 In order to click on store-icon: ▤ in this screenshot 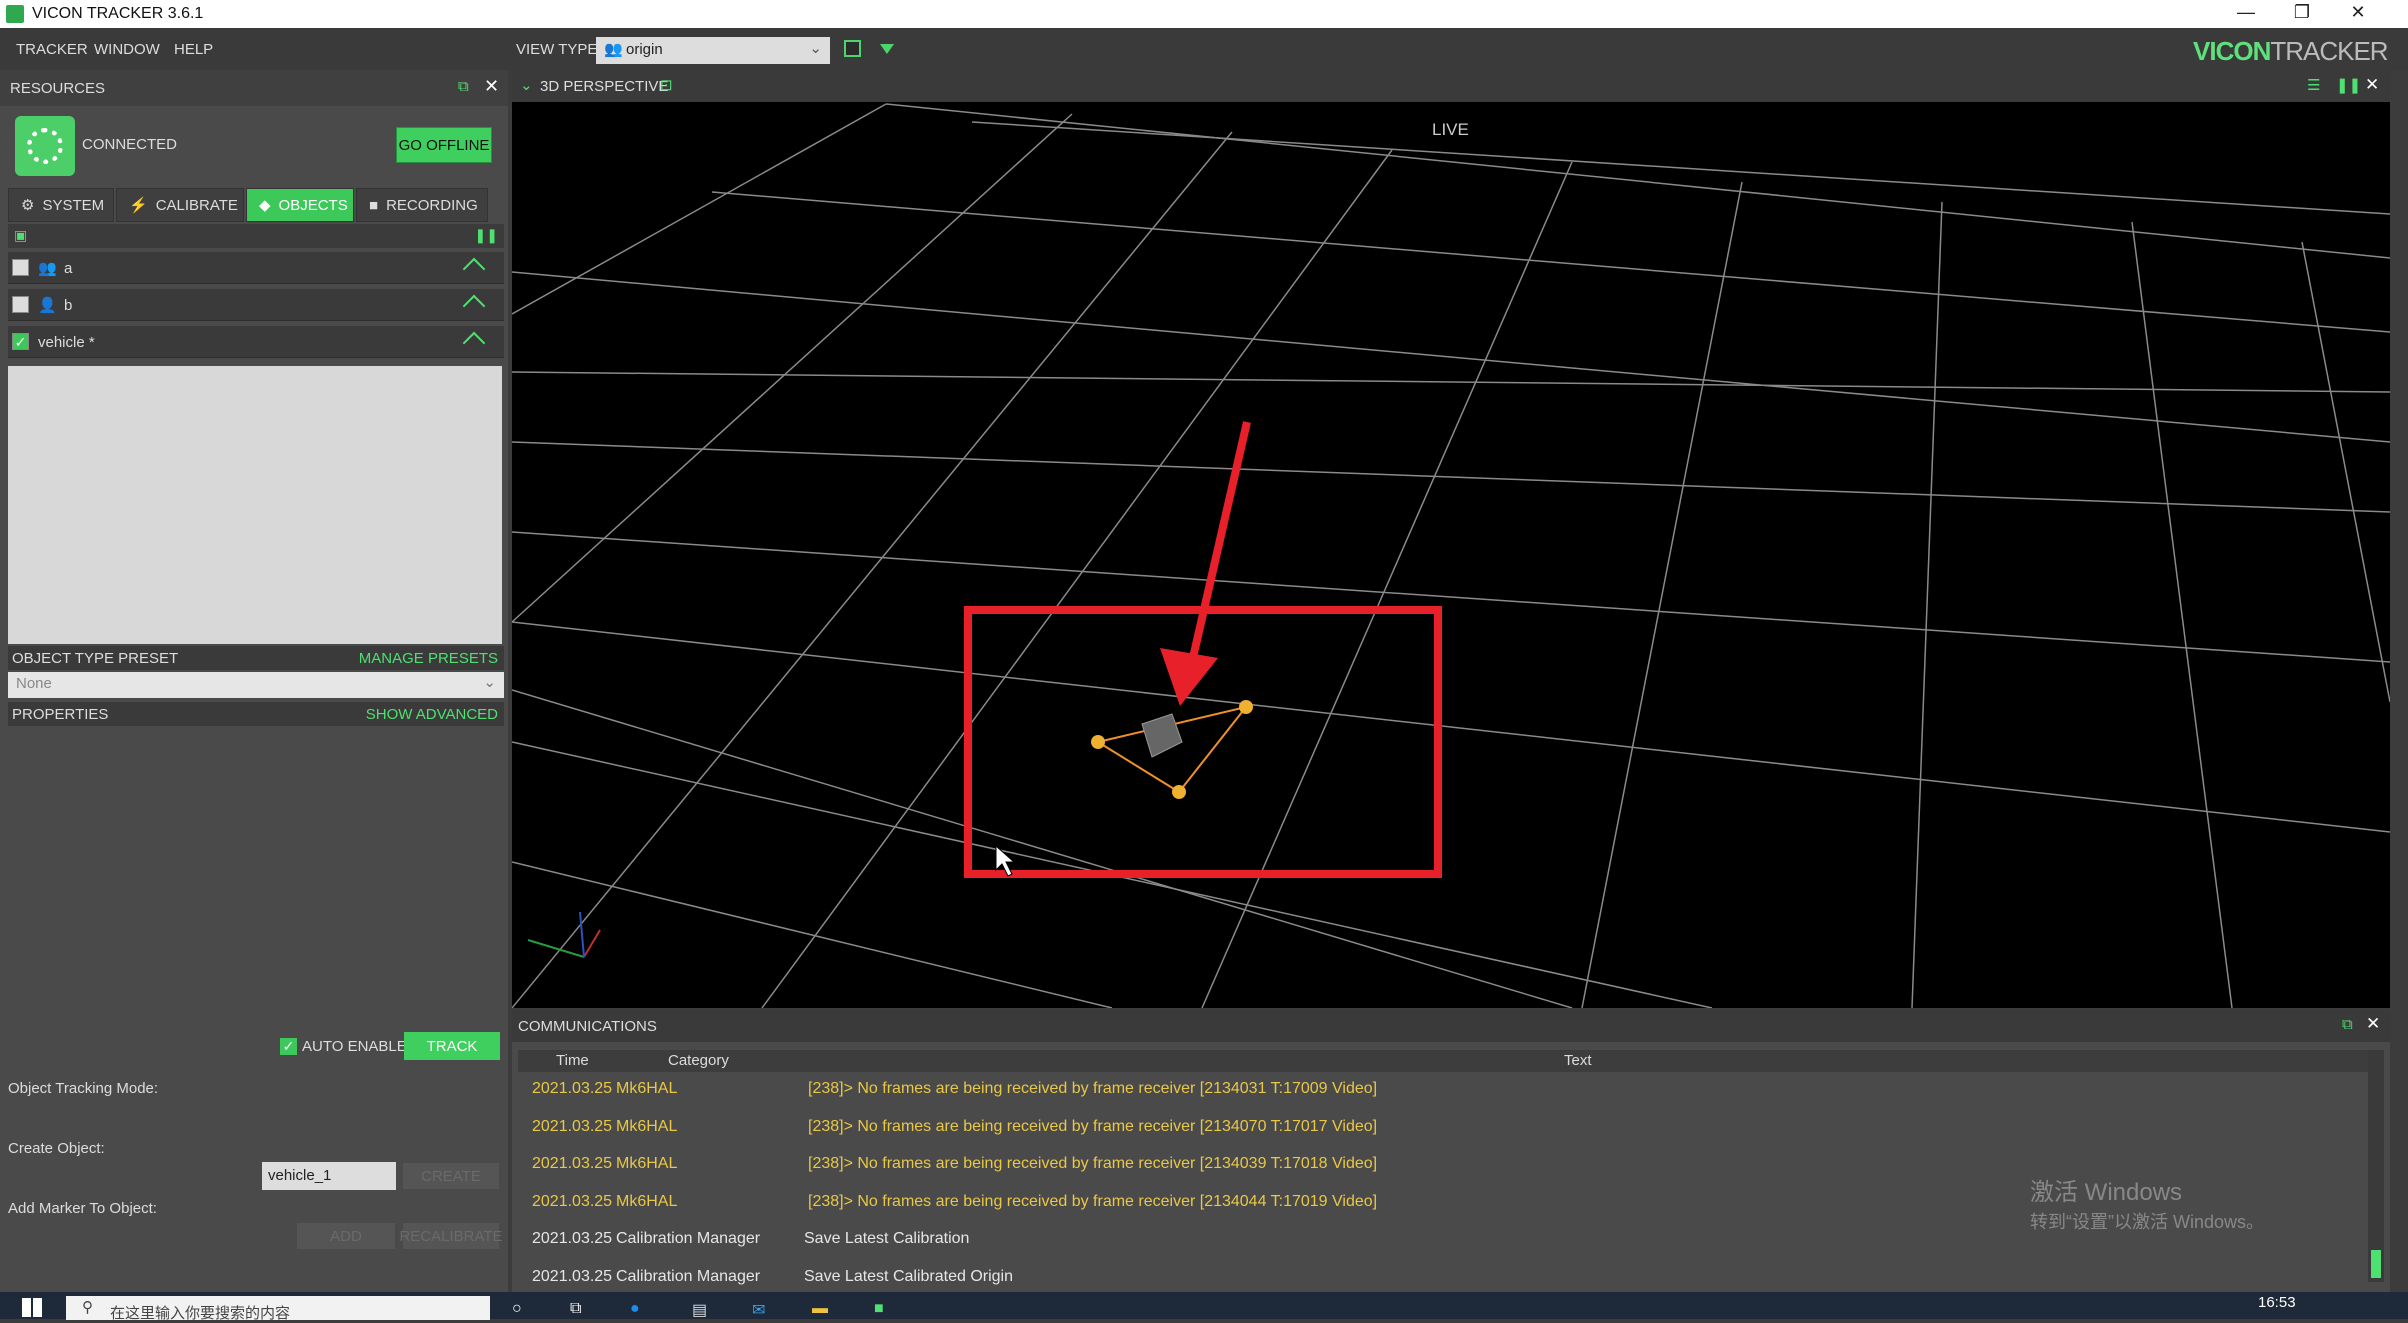, I will do `click(703, 1309)`.